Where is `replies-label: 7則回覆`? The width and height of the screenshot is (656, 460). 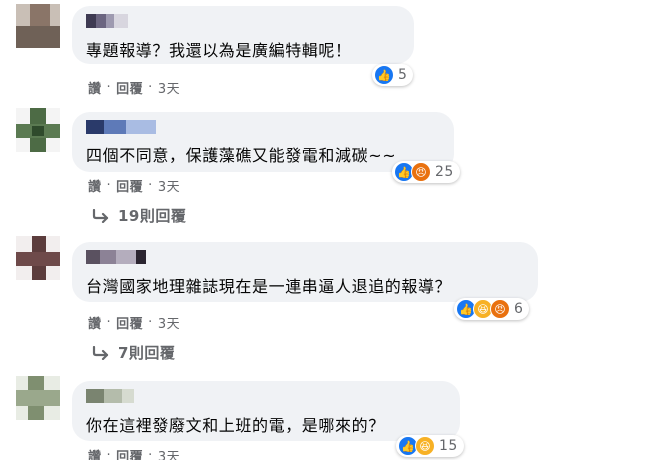
replies-label: 7則回覆 is located at coordinates (147, 353).